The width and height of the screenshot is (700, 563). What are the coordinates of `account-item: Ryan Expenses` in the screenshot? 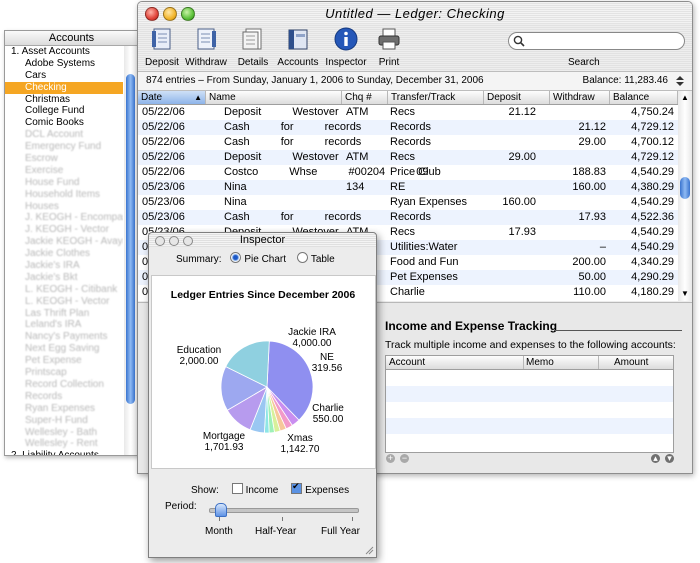 It's located at (64, 409).